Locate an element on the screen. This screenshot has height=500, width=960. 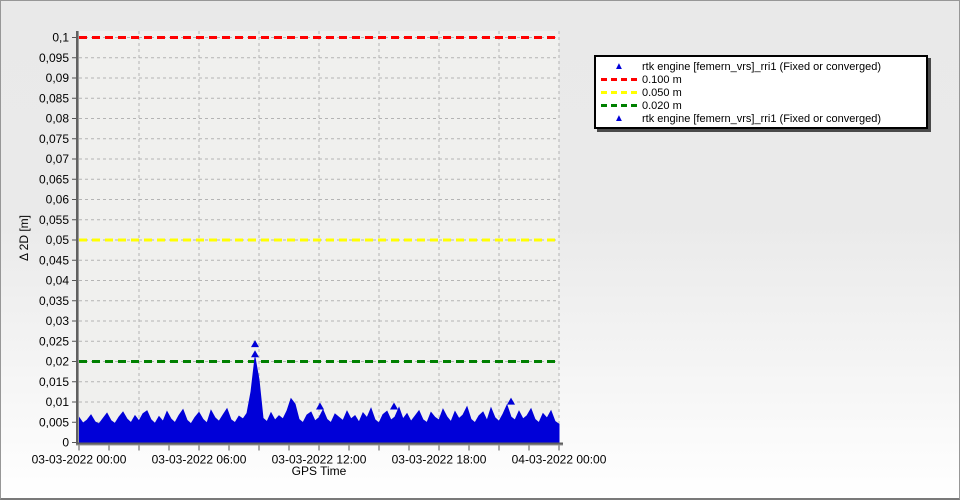
legend-item: 0.050 m is located at coordinates (761, 92).